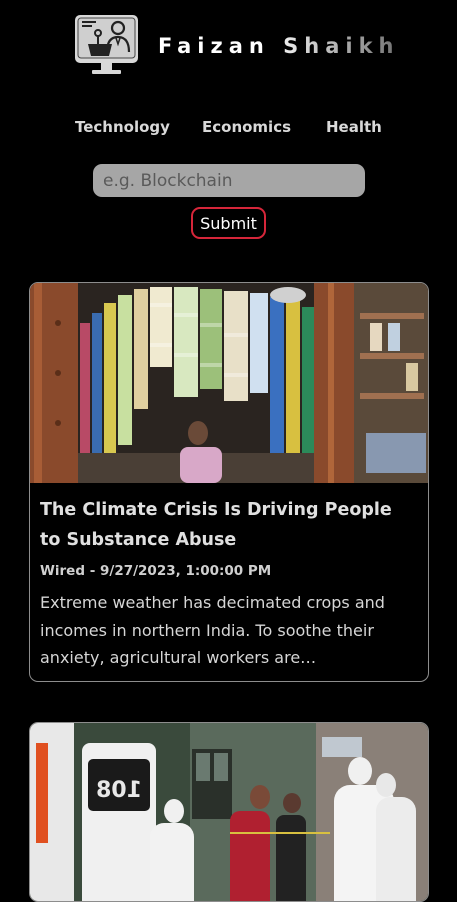  I want to click on article-meta: Wired - 9/27/2023, 1:00:00 PM, so click(156, 571).